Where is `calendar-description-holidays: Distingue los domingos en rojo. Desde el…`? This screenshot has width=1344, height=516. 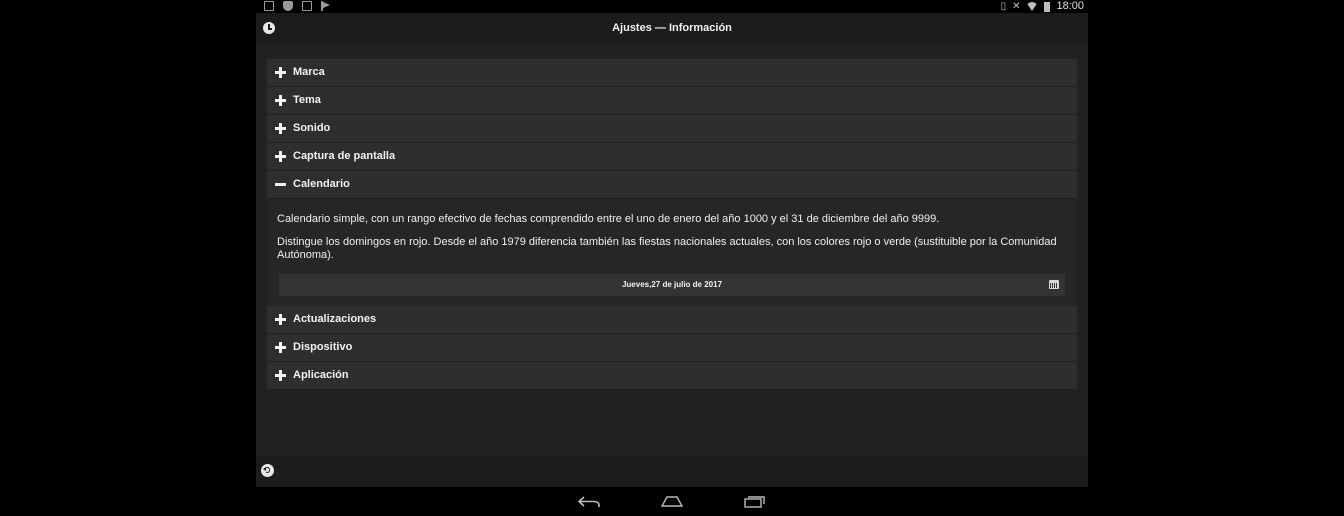
calendar-description-holidays: Distingue los domingos en rojo. Desde el… is located at coordinates (667, 248).